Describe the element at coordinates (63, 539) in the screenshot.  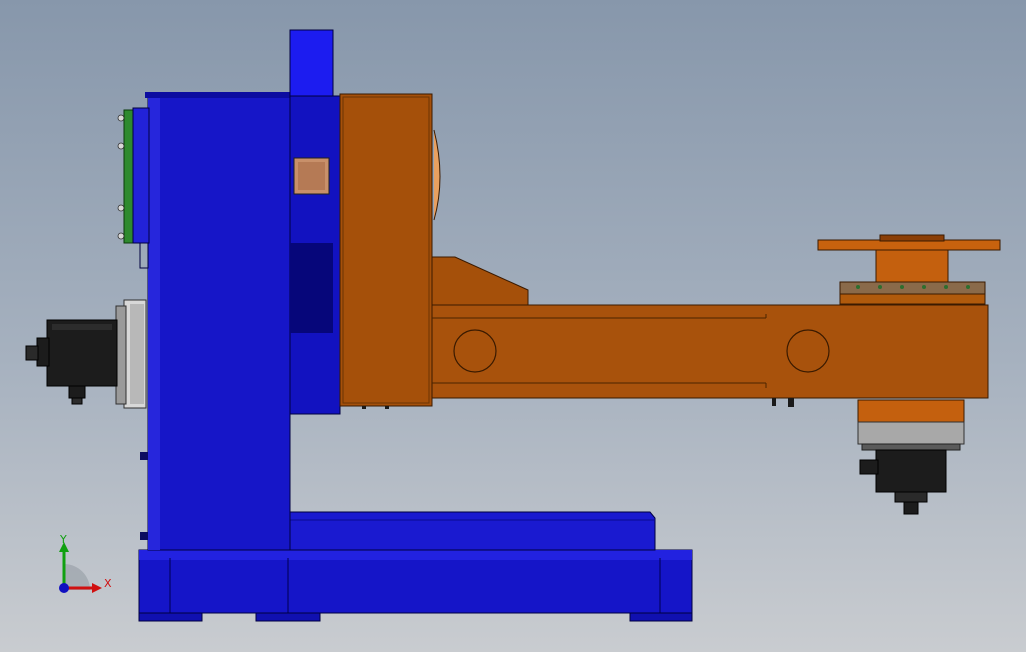
I see `y-axis-label: Y` at that location.